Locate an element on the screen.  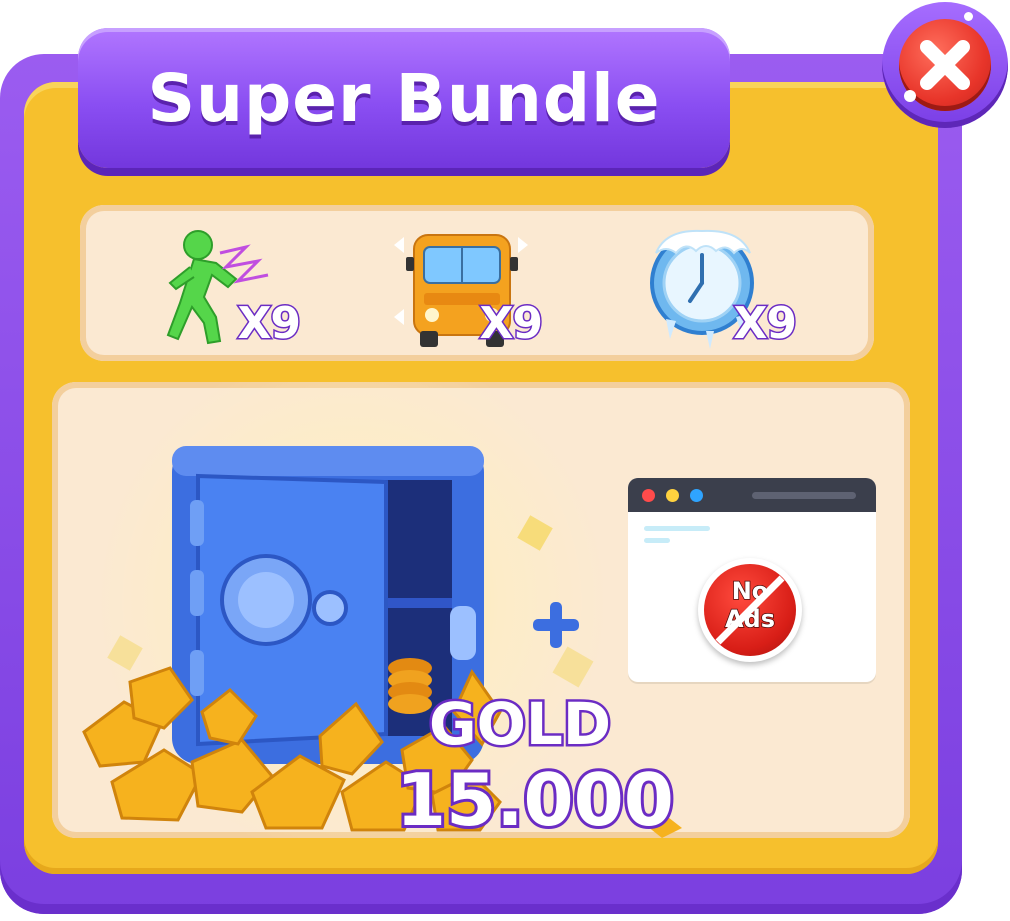
no-ads-badge: No Ads is located at coordinates (750, 610).